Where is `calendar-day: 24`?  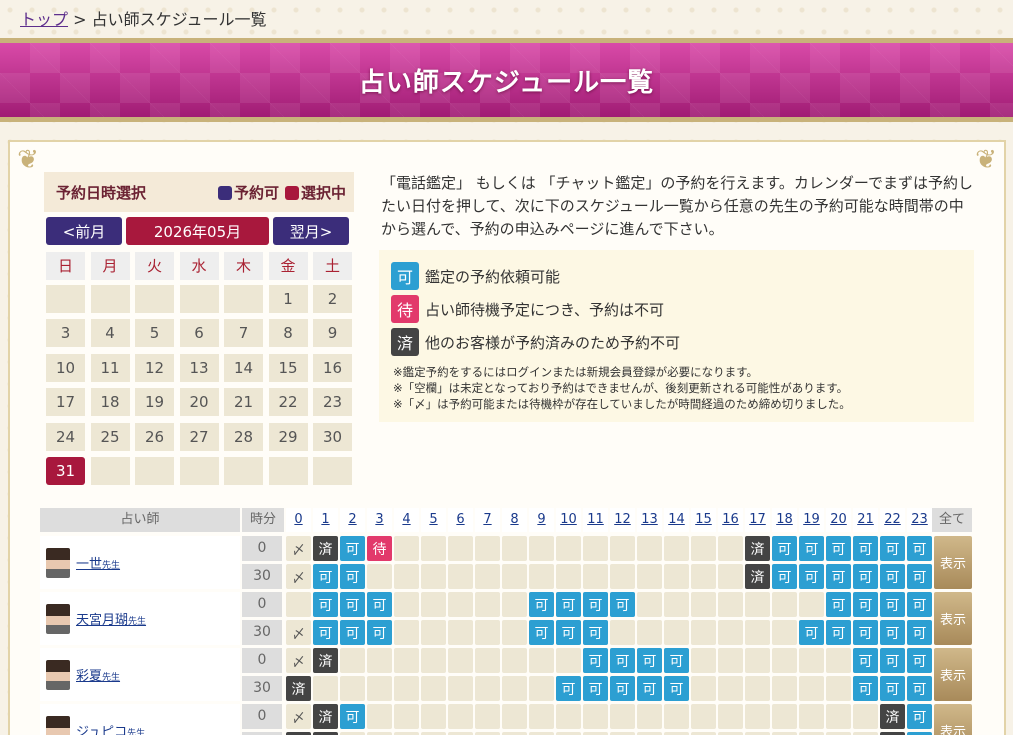 calendar-day: 24 is located at coordinates (65, 436).